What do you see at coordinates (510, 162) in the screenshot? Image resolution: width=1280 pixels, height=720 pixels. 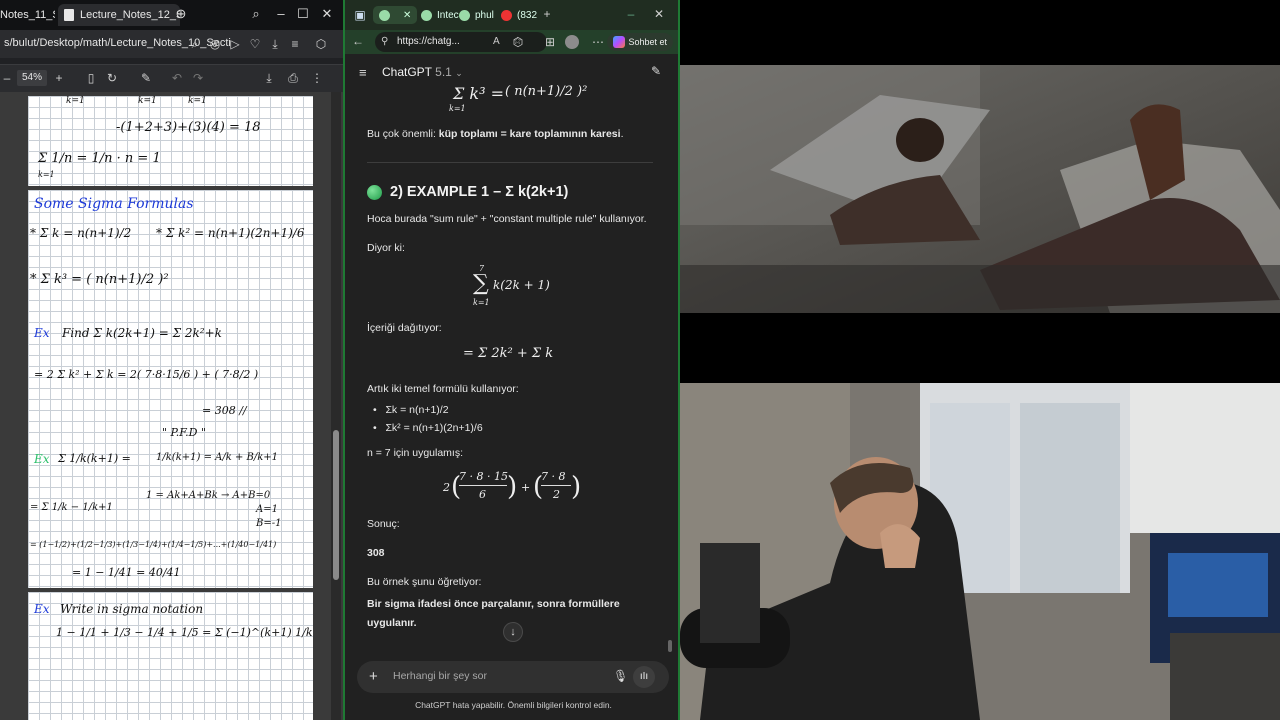 I see `divider` at bounding box center [510, 162].